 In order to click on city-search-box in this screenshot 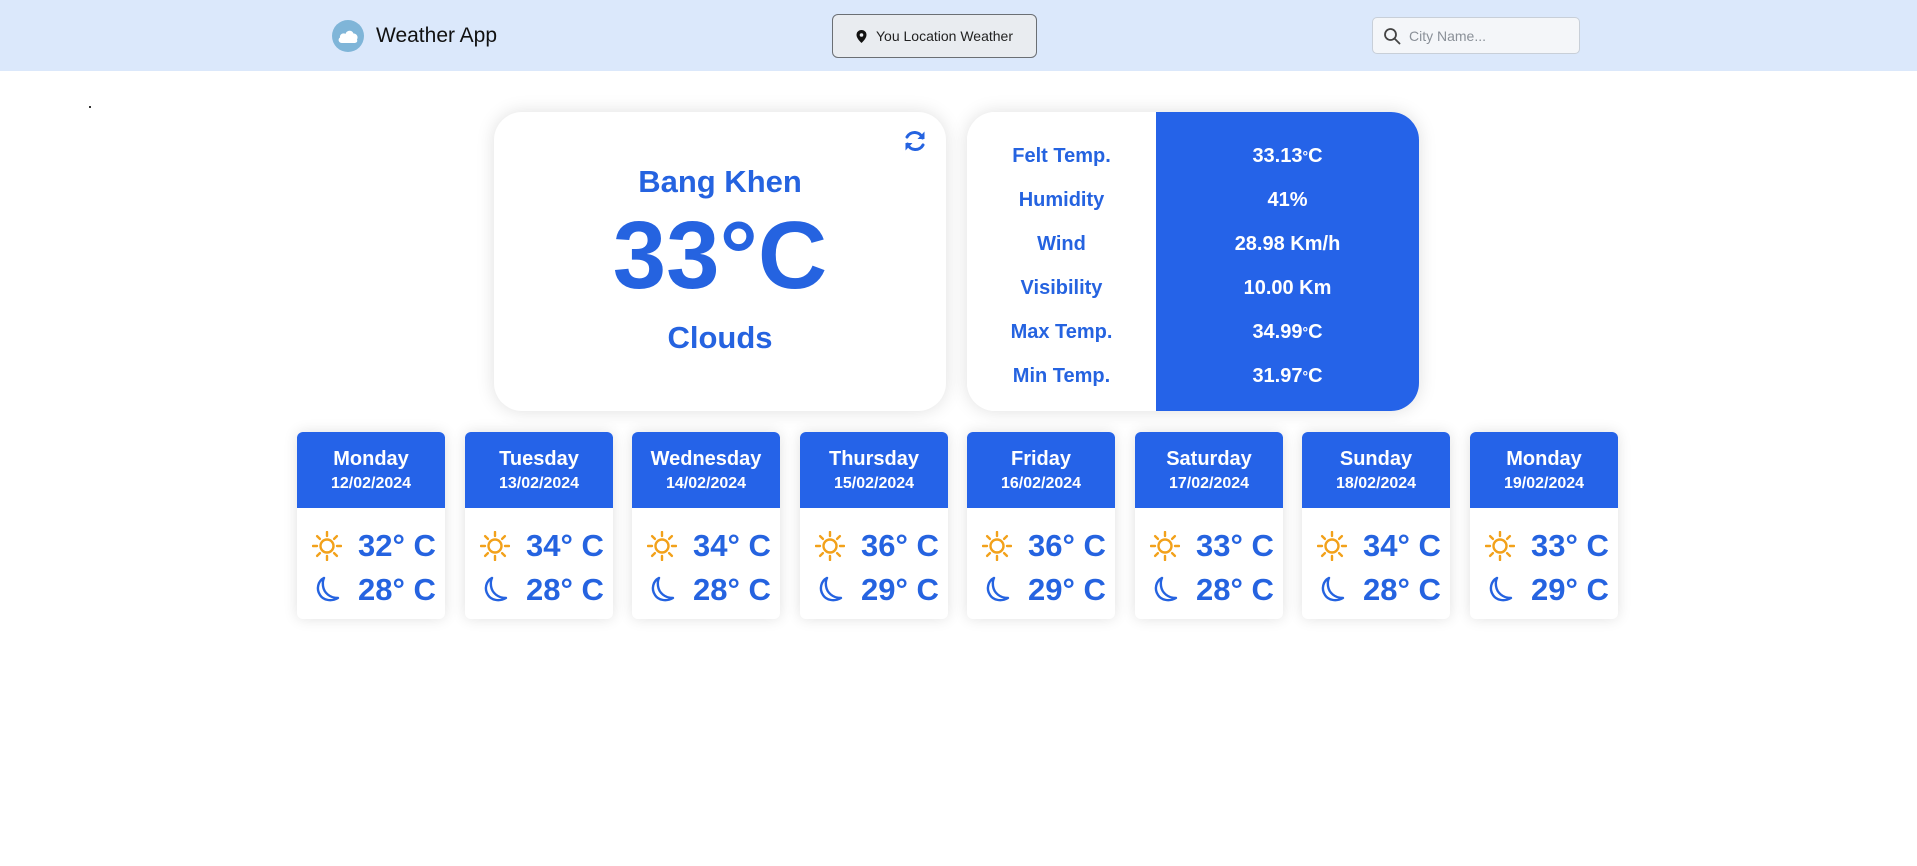, I will do `click(1476, 35)`.